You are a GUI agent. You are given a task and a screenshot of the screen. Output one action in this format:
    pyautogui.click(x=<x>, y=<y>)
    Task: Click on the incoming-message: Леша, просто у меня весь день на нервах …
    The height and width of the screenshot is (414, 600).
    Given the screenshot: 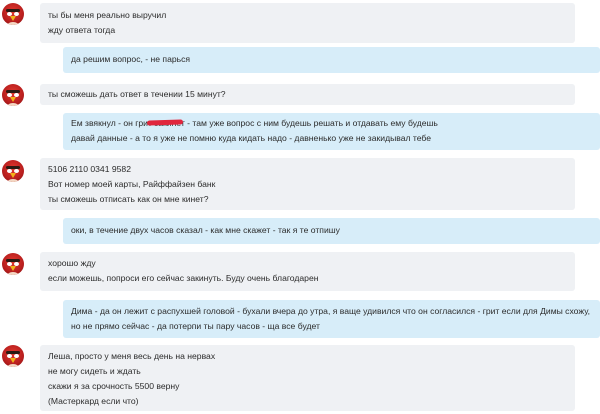 What is the action you would take?
    pyautogui.click(x=307, y=378)
    